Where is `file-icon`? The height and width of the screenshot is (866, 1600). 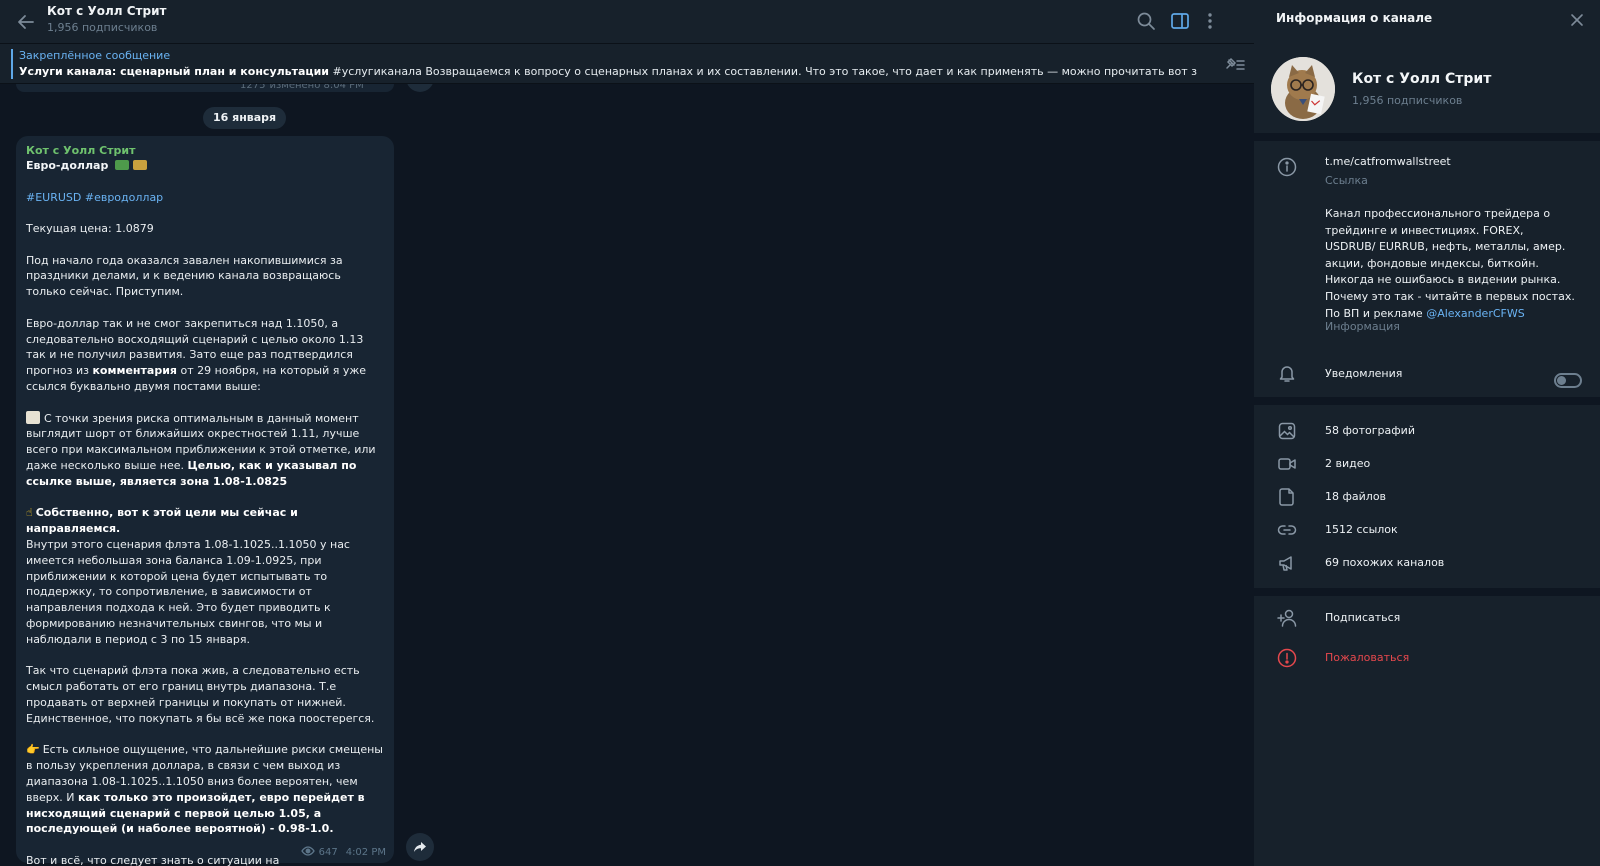
file-icon is located at coordinates (1287, 497).